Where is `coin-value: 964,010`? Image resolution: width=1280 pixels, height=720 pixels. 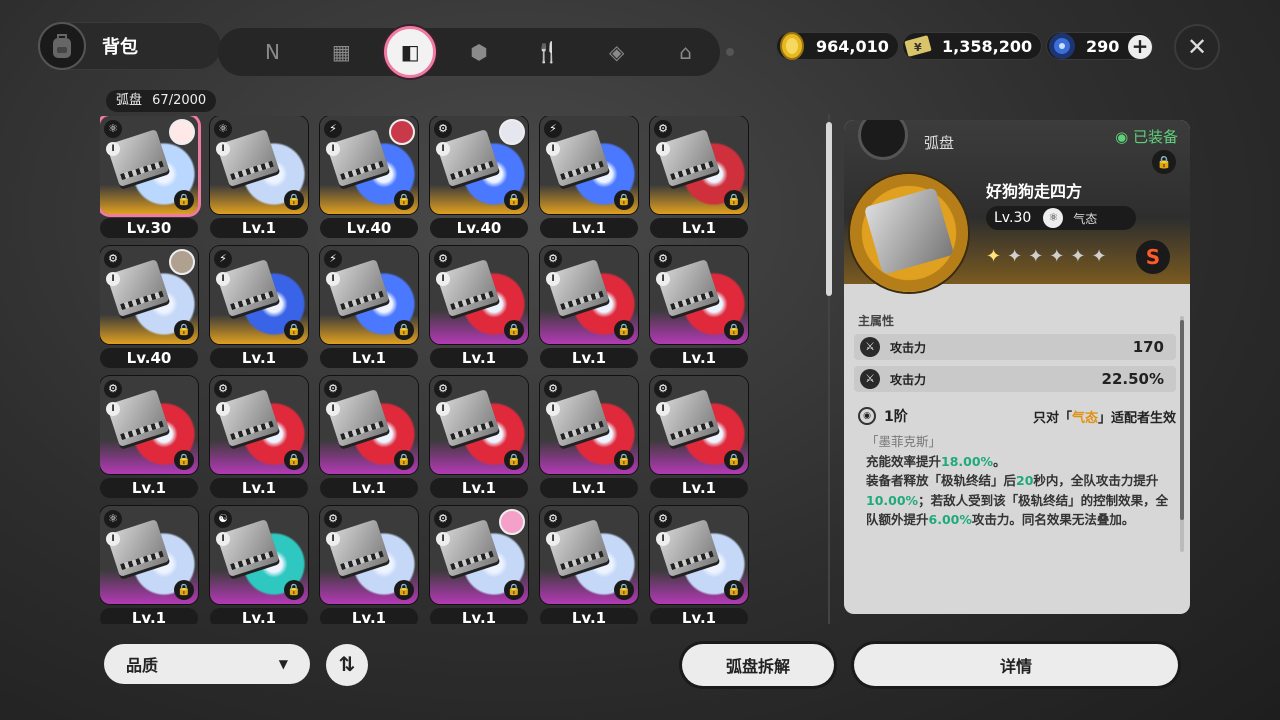
coin-value: 964,010 is located at coordinates (852, 46).